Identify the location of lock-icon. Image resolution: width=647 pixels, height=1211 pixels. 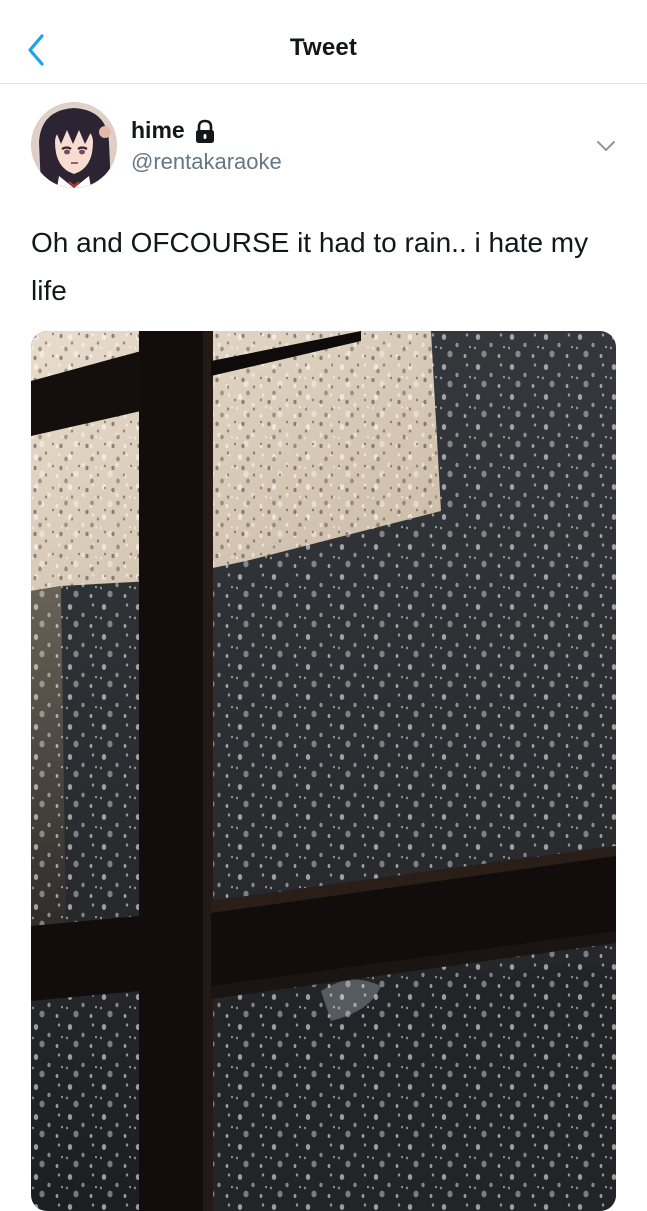
(205, 131).